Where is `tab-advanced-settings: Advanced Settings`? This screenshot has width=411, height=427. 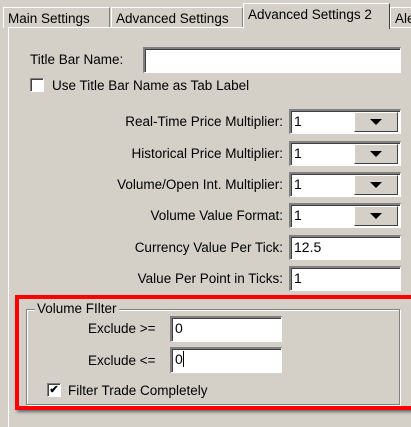 tab-advanced-settings: Advanced Settings is located at coordinates (177, 17).